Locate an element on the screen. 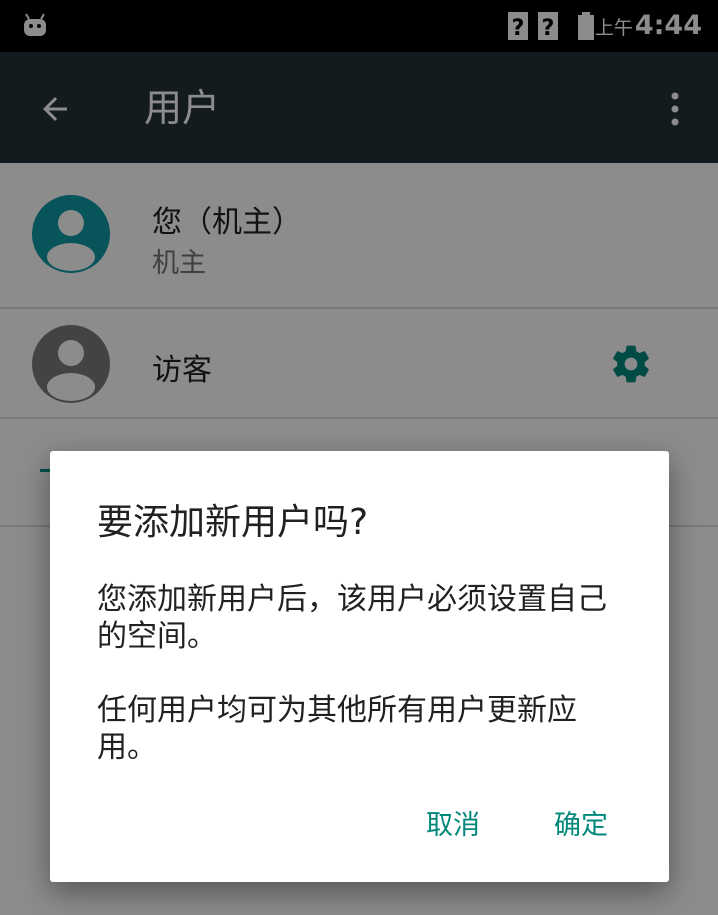 Image resolution: width=718 pixels, height=915 pixels. cancel-button: 取消 is located at coordinates (453, 826).